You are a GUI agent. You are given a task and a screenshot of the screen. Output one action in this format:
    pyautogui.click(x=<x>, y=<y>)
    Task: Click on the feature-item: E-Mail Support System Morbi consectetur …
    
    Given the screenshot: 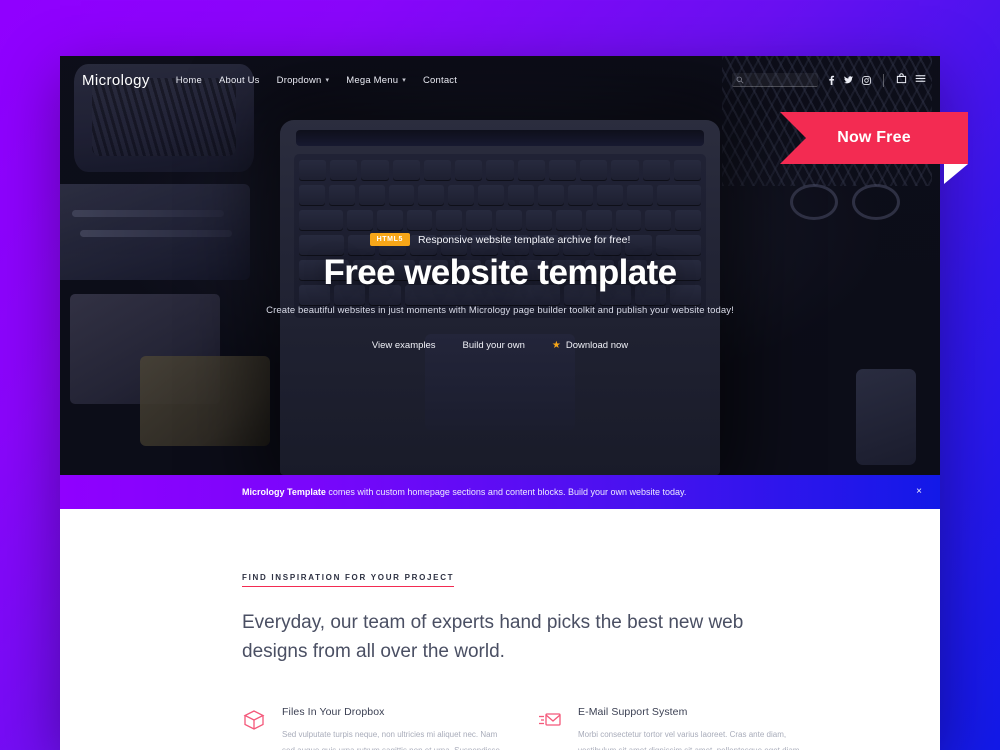 What is the action you would take?
    pyautogui.click(x=671, y=728)
    